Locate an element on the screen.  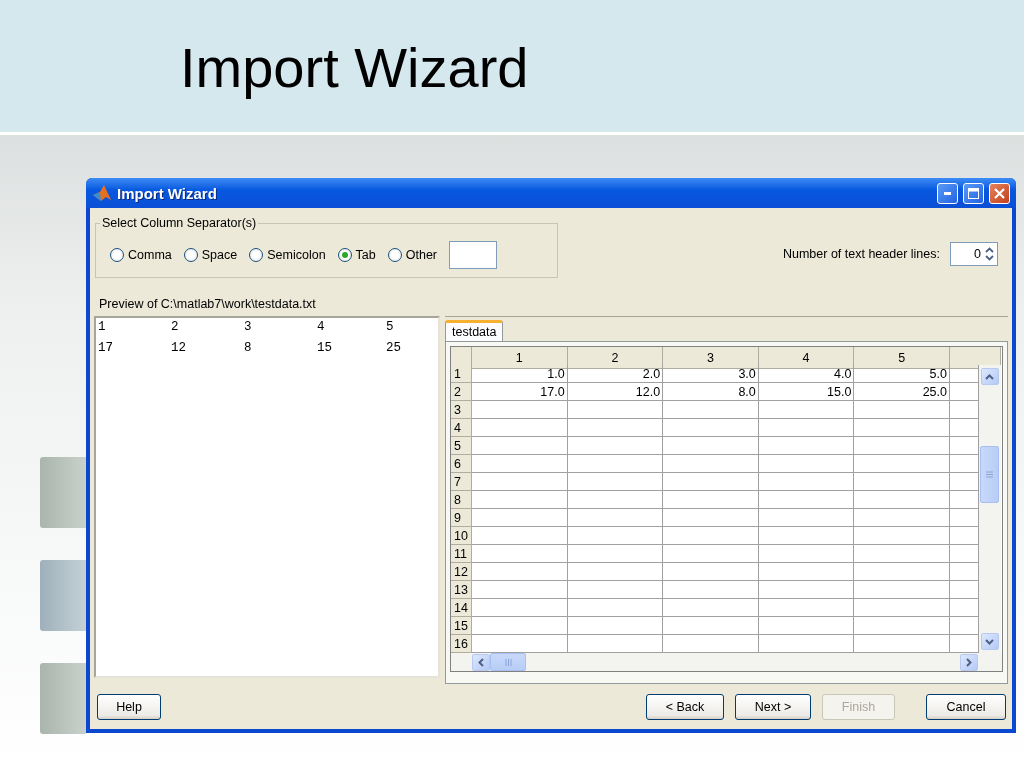
sheet-tab: testdata is located at coordinates (474, 330).